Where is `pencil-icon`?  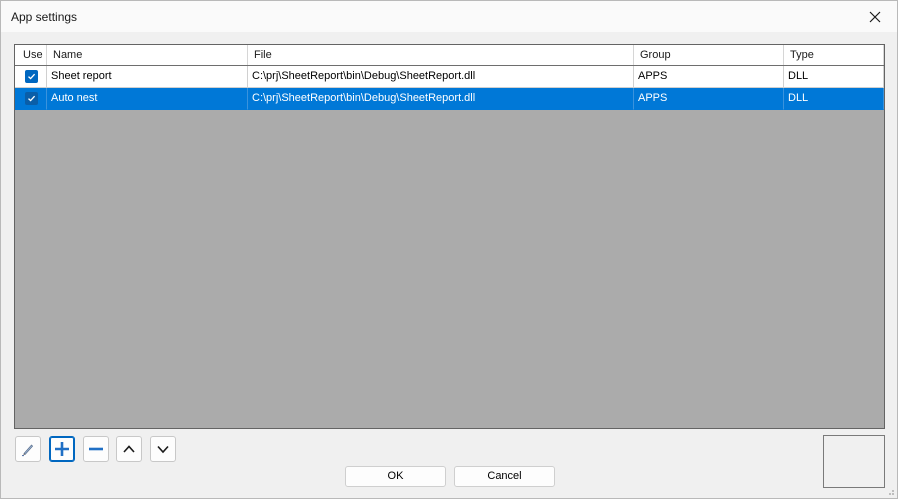 pencil-icon is located at coordinates (28, 450).